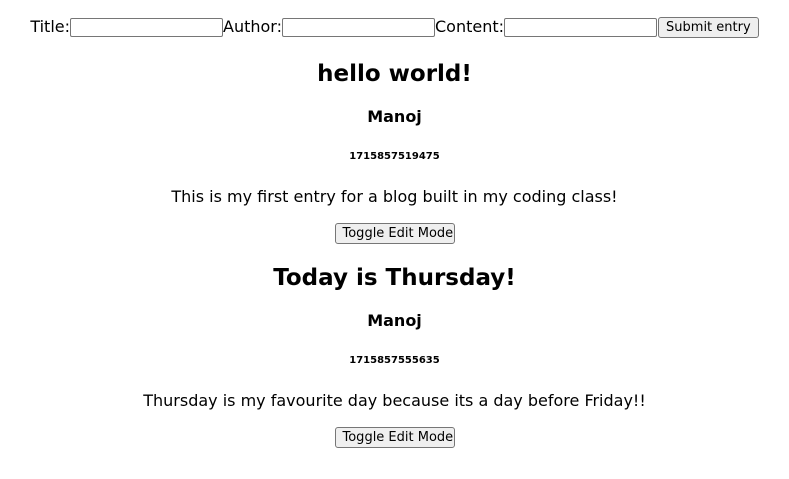 The width and height of the screenshot is (789, 479). Describe the element at coordinates (708, 27) in the screenshot. I see `submit-entry-button: Submit entry` at that location.